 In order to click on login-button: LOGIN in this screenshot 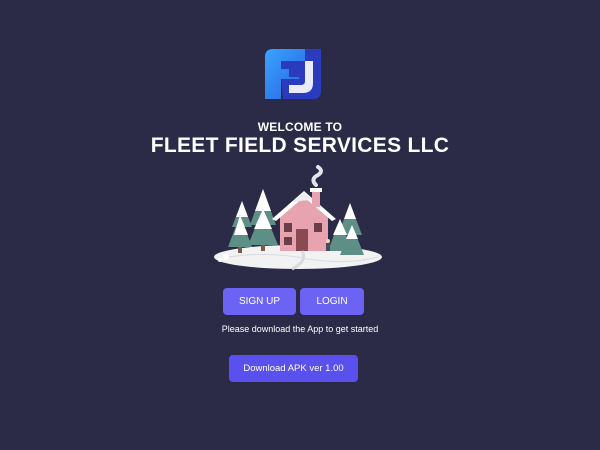, I will do `click(332, 301)`.